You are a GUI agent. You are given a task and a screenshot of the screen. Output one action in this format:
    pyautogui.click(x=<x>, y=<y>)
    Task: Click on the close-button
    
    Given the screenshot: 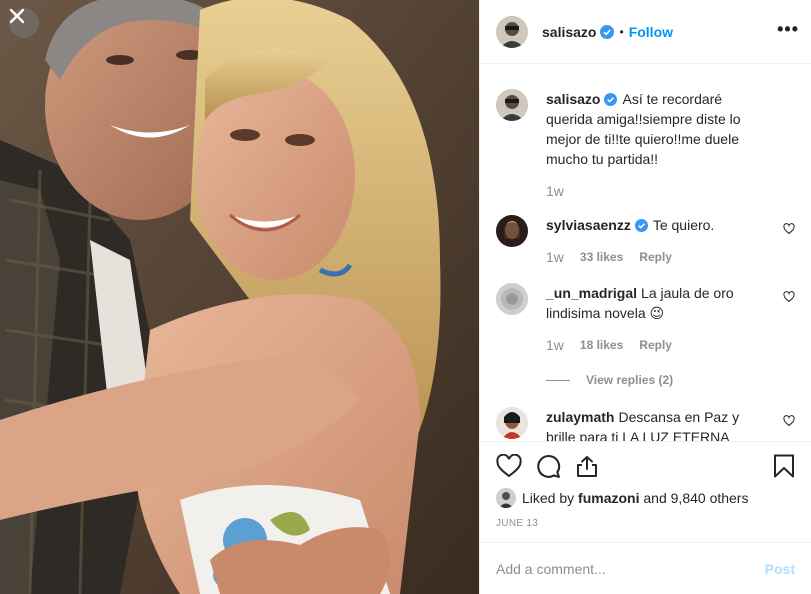 What is the action you would take?
    pyautogui.click(x=24, y=23)
    